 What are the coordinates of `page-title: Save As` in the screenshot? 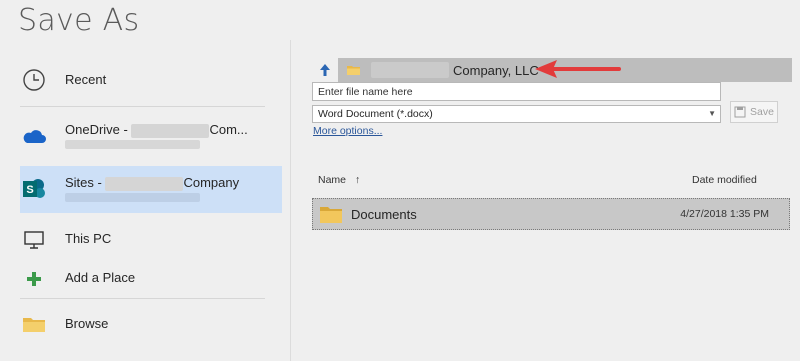 It's located at (79, 20).